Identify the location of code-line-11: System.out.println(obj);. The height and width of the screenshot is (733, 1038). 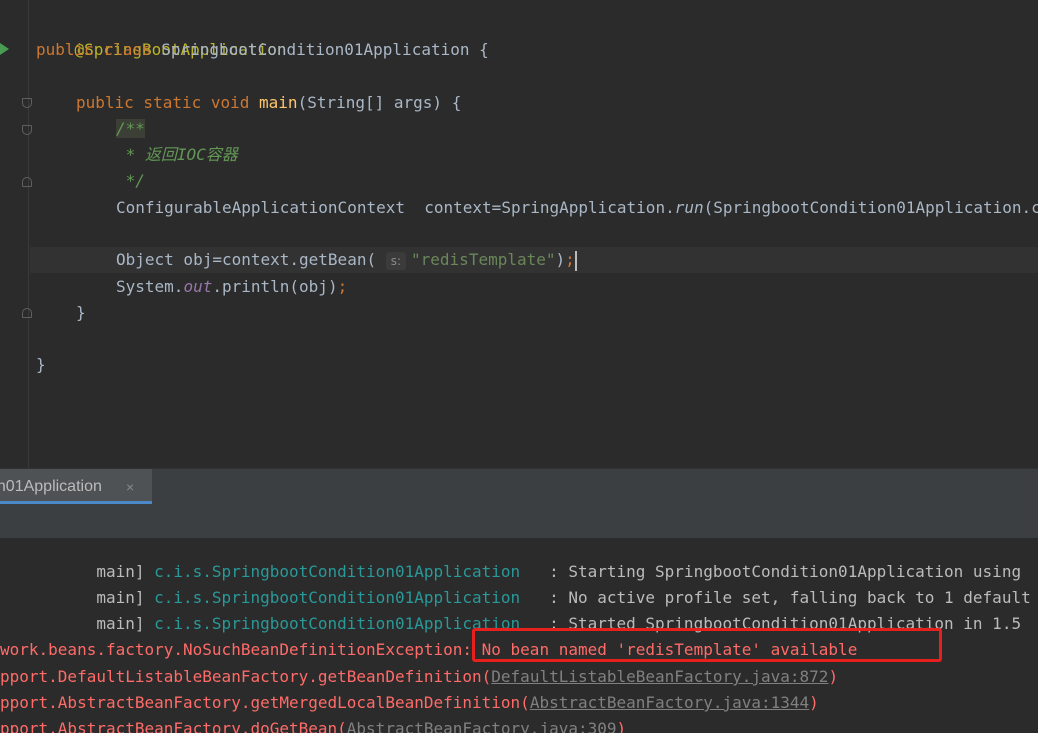
(231, 287).